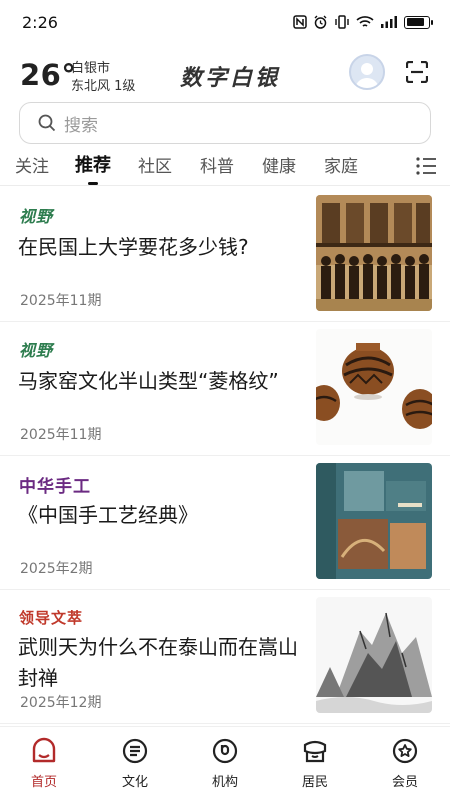  I want to click on category-tabs: 关注 推荐 社区 科普 健康 家庭, so click(225, 166).